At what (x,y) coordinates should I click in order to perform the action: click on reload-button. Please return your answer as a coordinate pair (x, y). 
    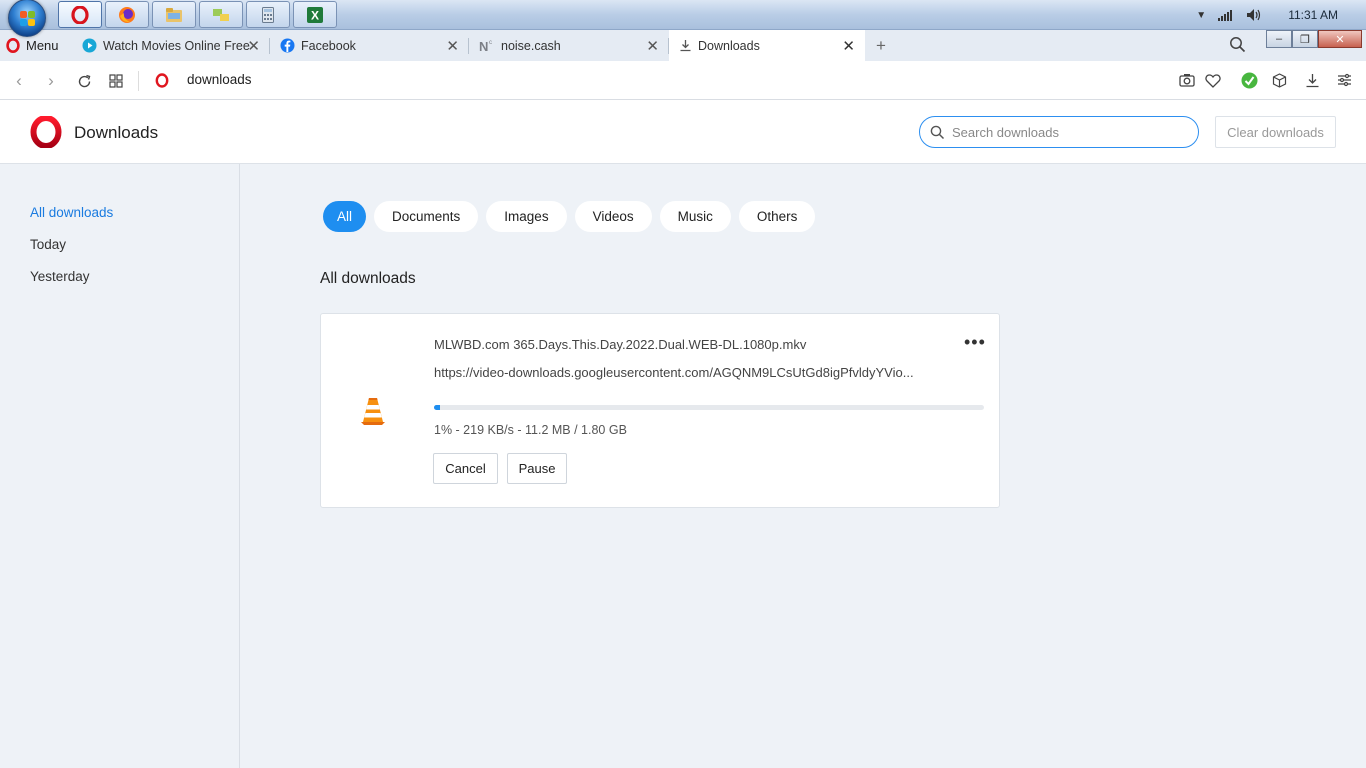
    Looking at the image, I should click on (84, 81).